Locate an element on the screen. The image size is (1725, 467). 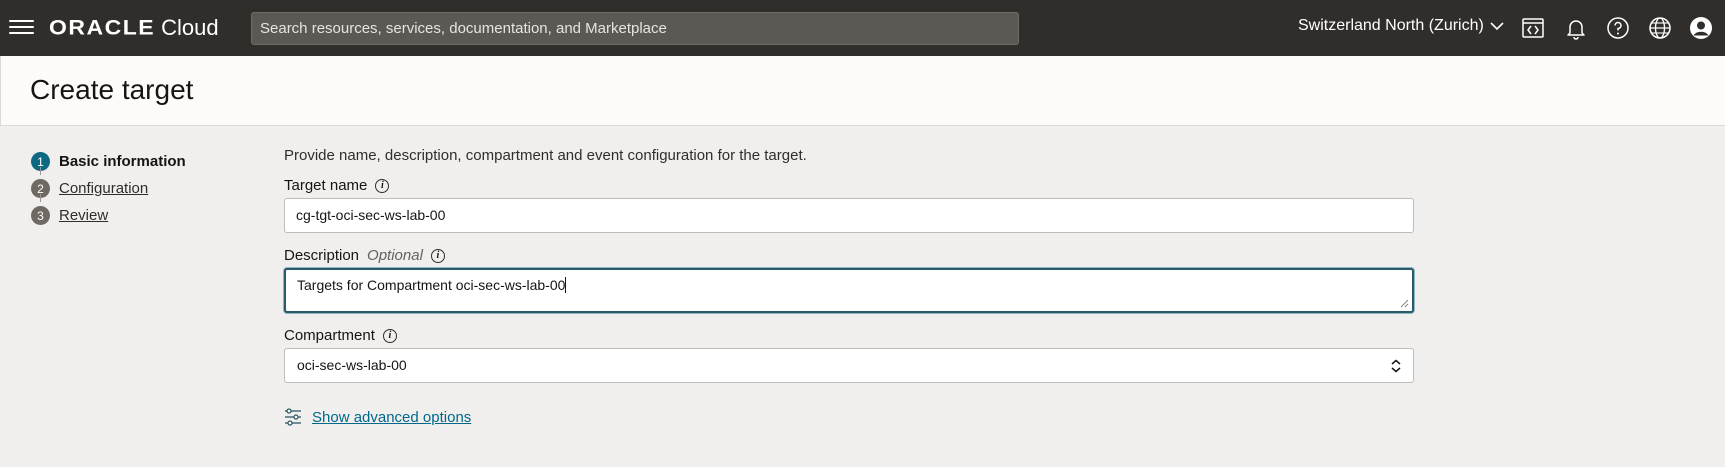
show-advanced-options-link: Show advanced options is located at coordinates (377, 417).